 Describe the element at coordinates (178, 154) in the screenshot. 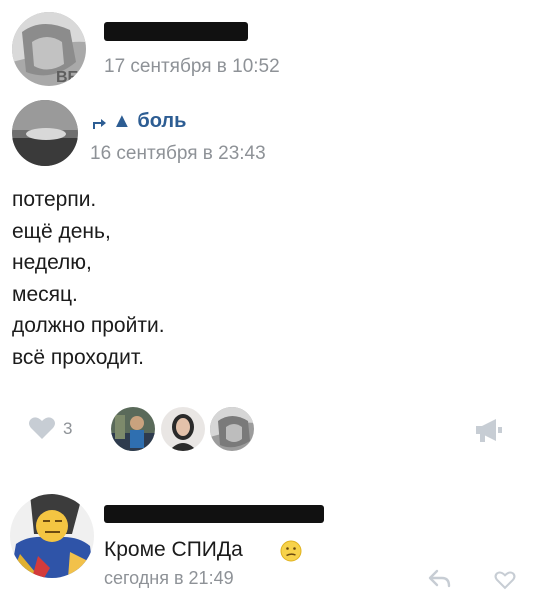

I see `repost-timestamp: 16 сентября в 23:43` at that location.